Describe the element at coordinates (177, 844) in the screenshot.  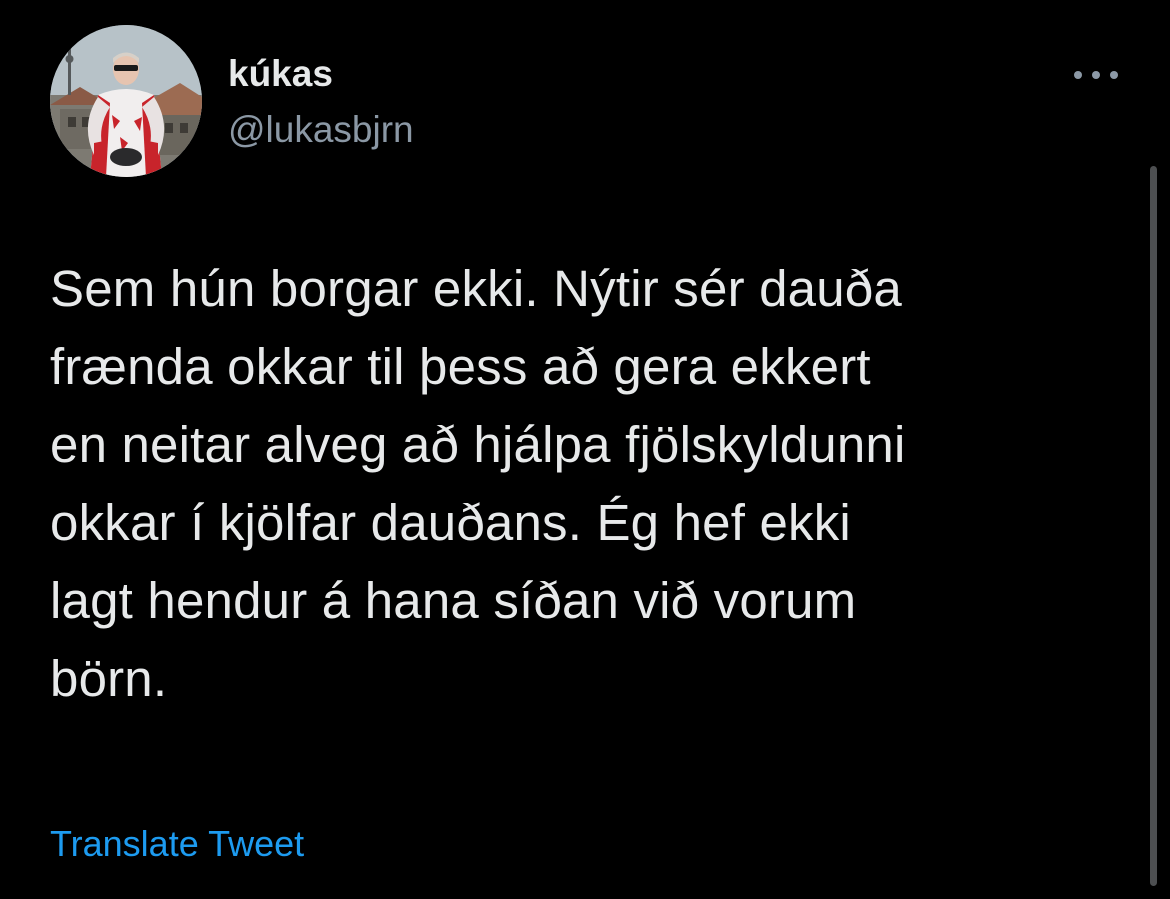
I see `translate-tweet-link: Translate Tweet` at that location.